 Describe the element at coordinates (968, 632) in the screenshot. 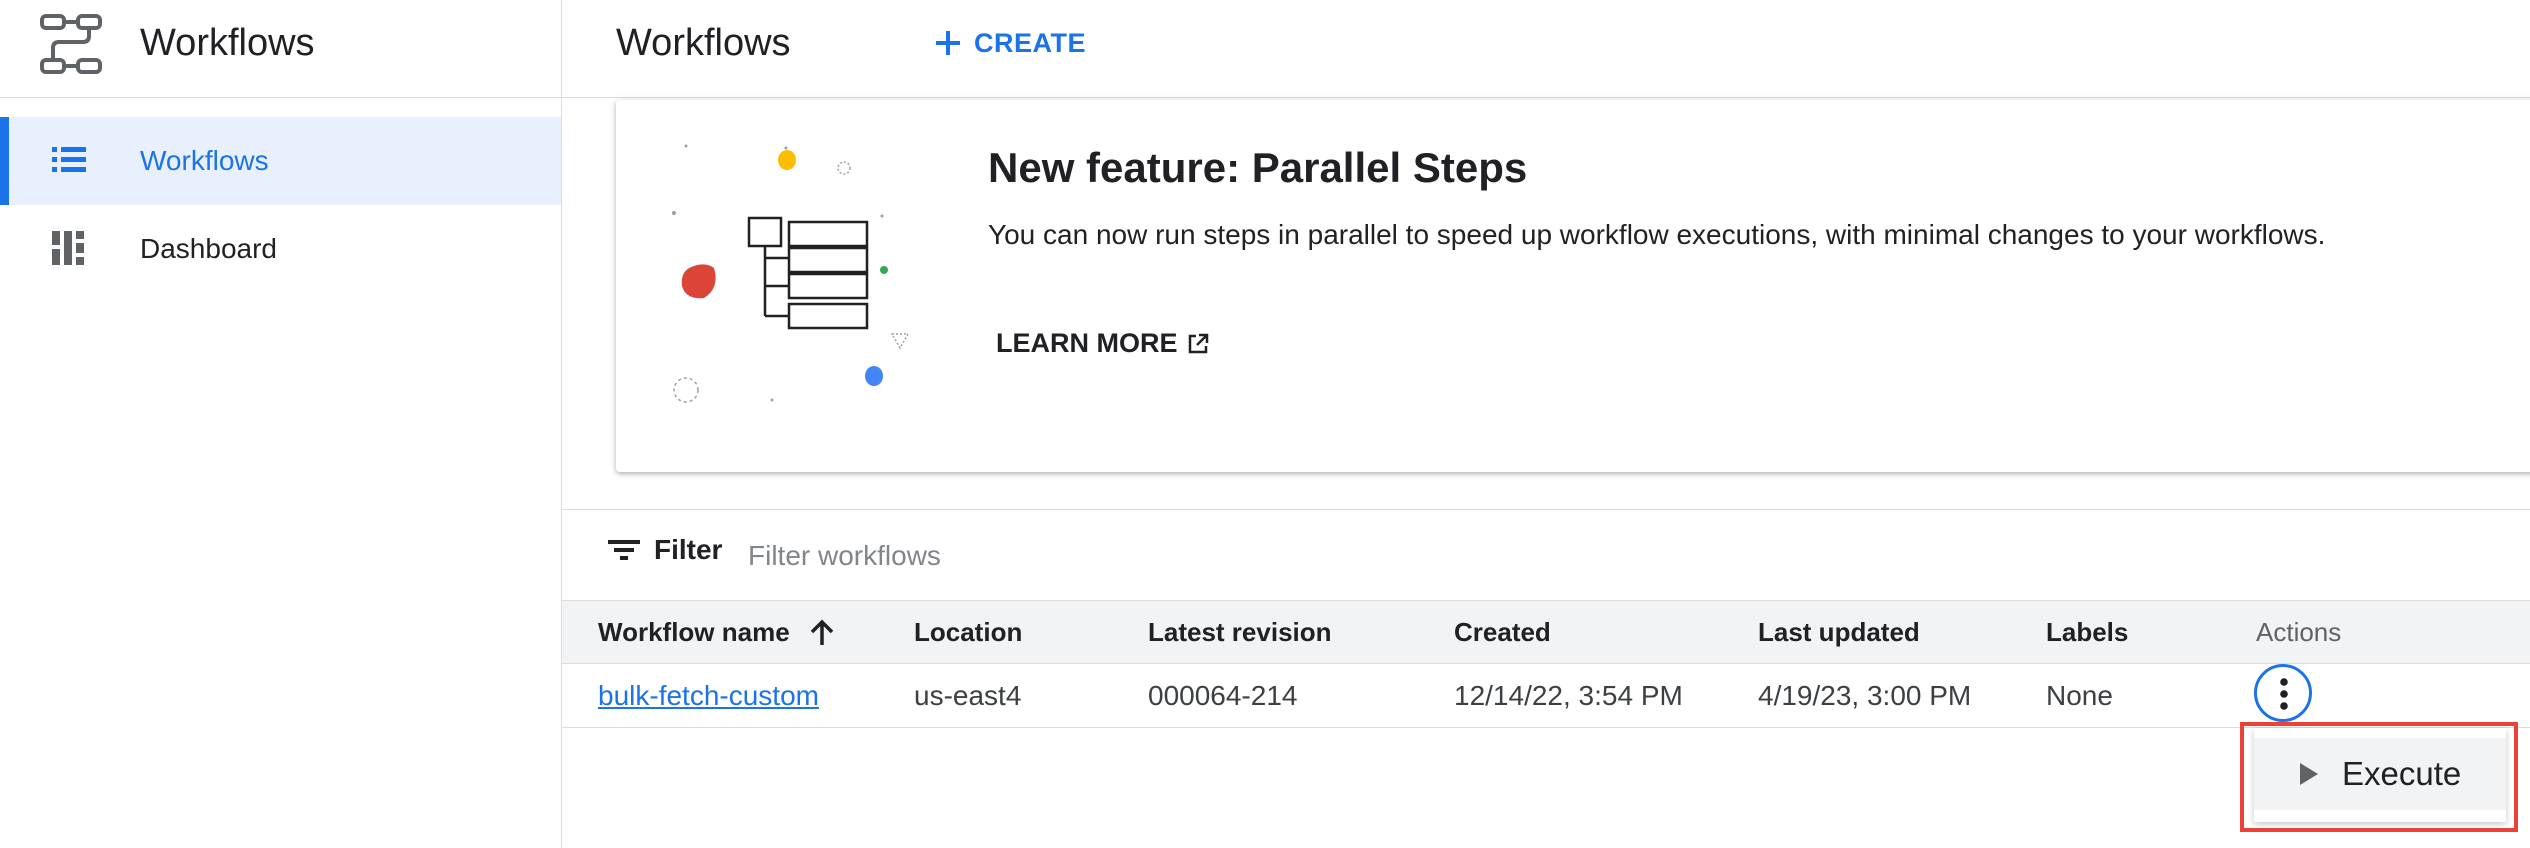

I see `column-header-location: Location` at that location.